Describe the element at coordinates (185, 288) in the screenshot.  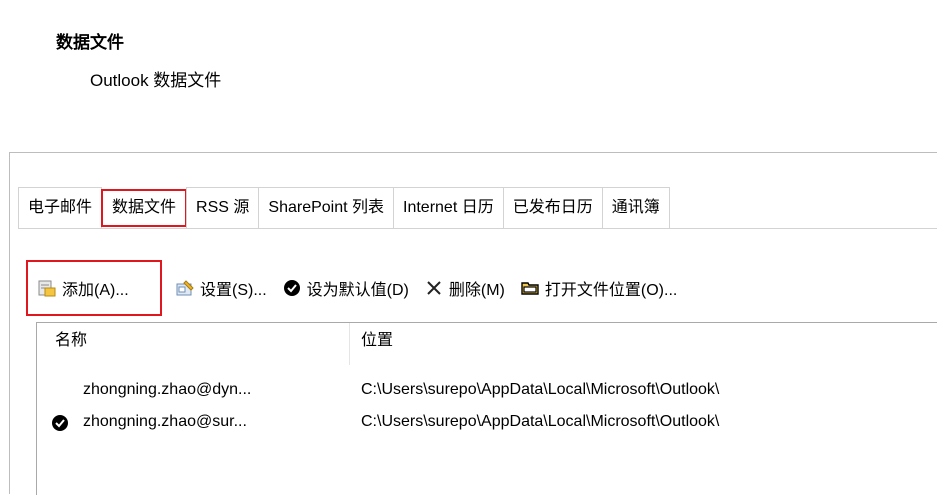
I see `settings-icon` at that location.